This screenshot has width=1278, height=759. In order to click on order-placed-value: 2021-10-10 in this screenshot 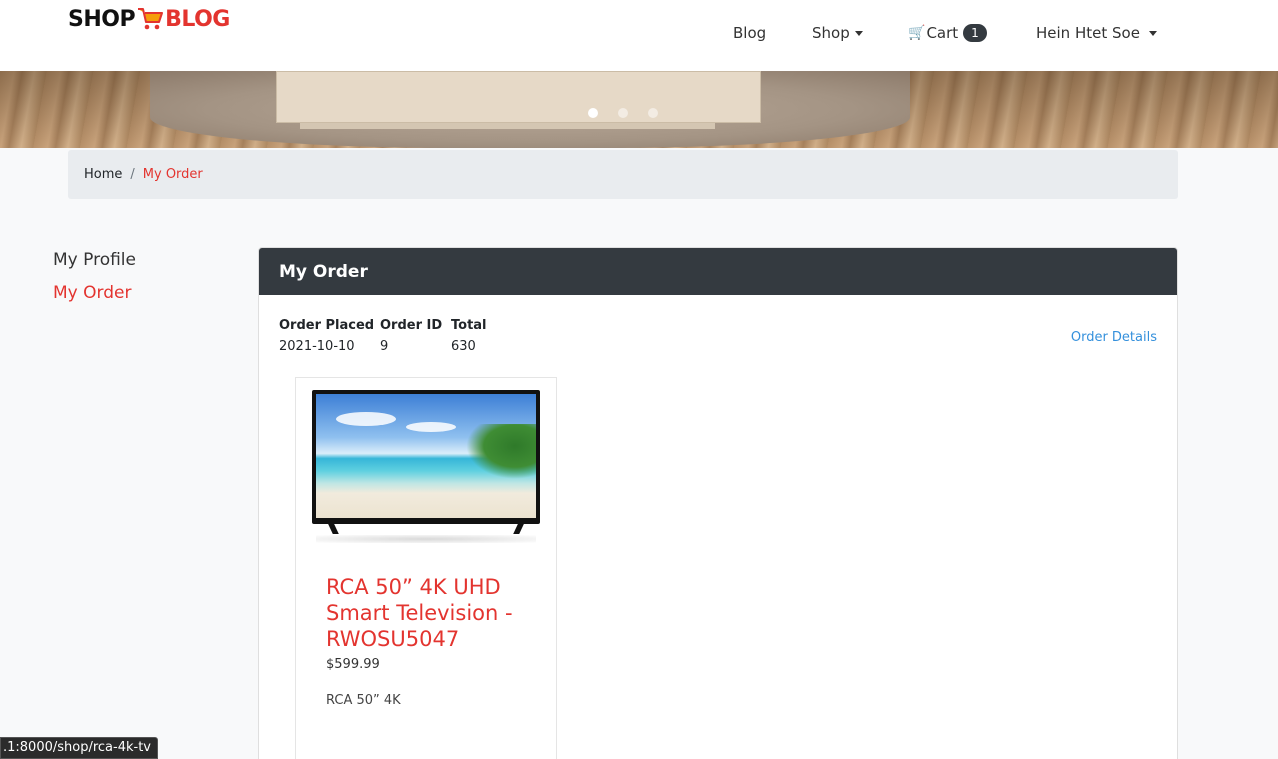, I will do `click(317, 346)`.